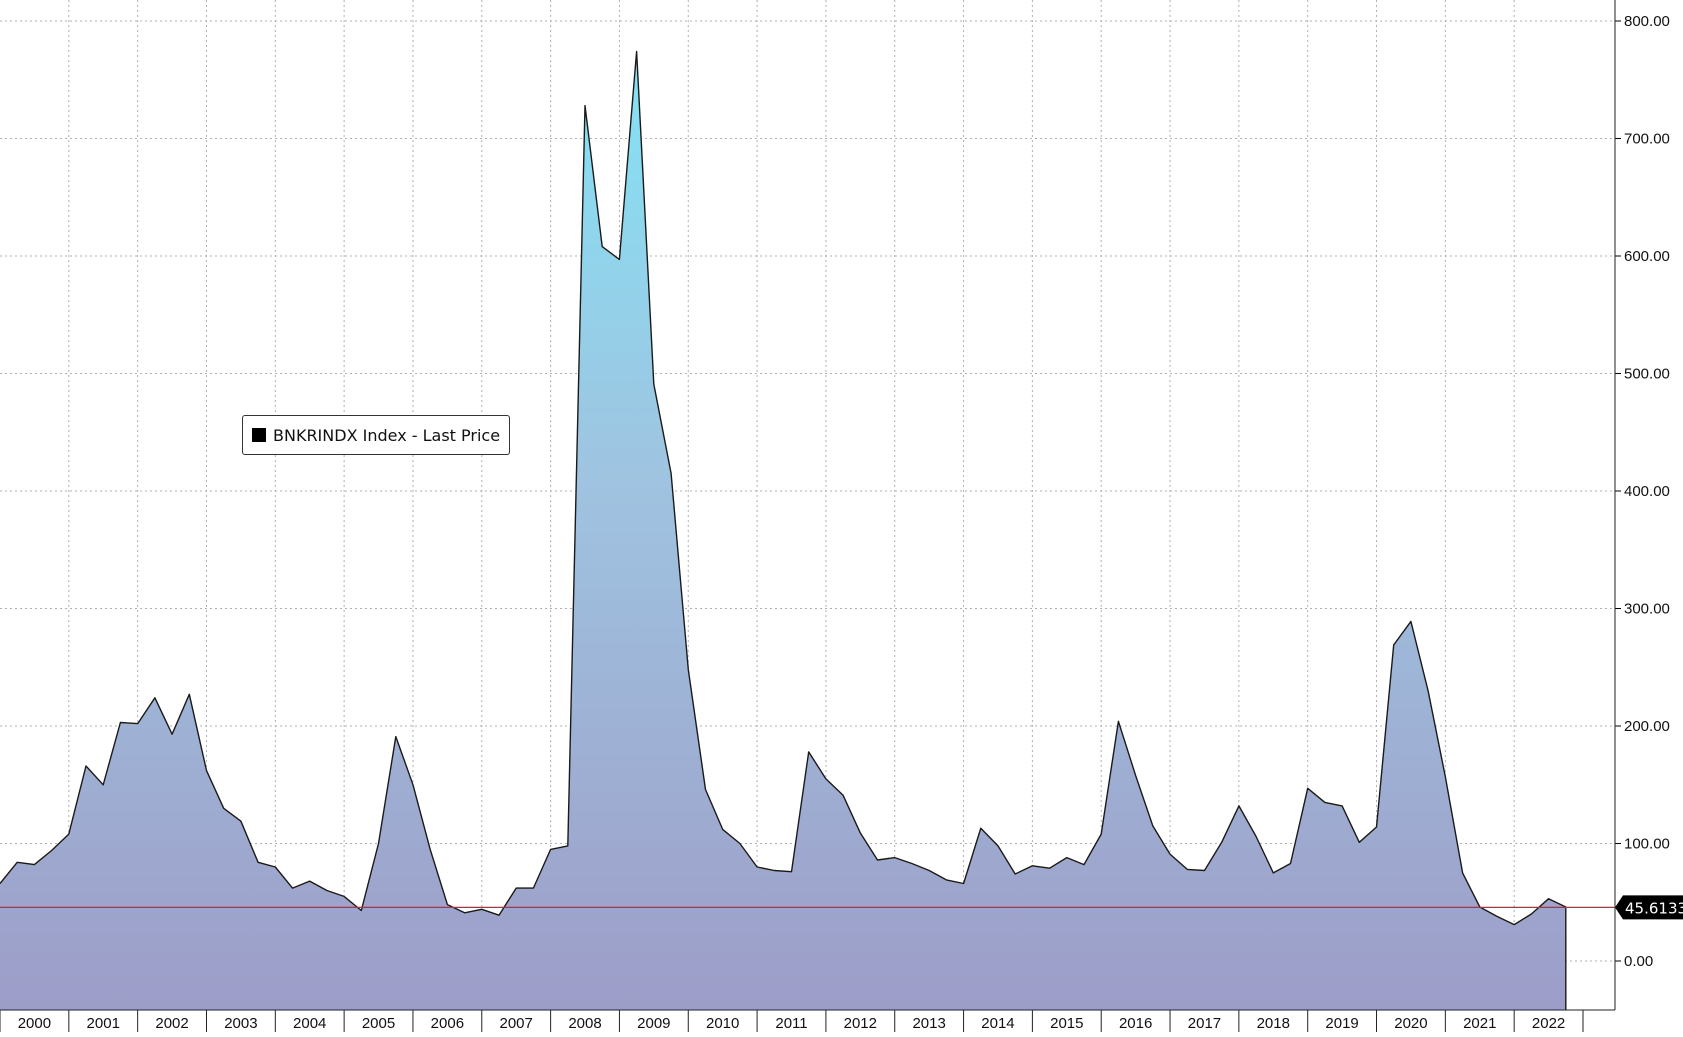  I want to click on x-tick-label: 2021, so click(1479, 1023).